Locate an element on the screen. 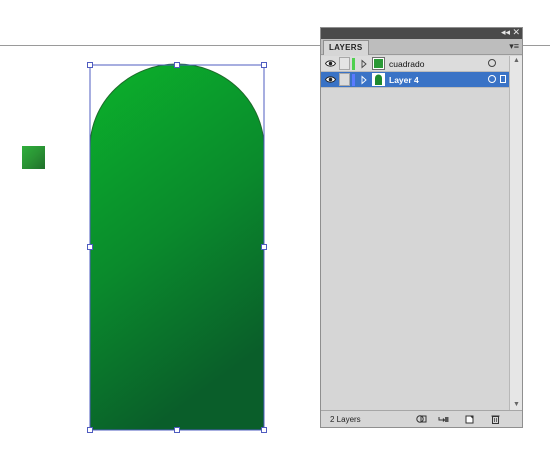  tab-layers: LAYERS is located at coordinates (346, 47).